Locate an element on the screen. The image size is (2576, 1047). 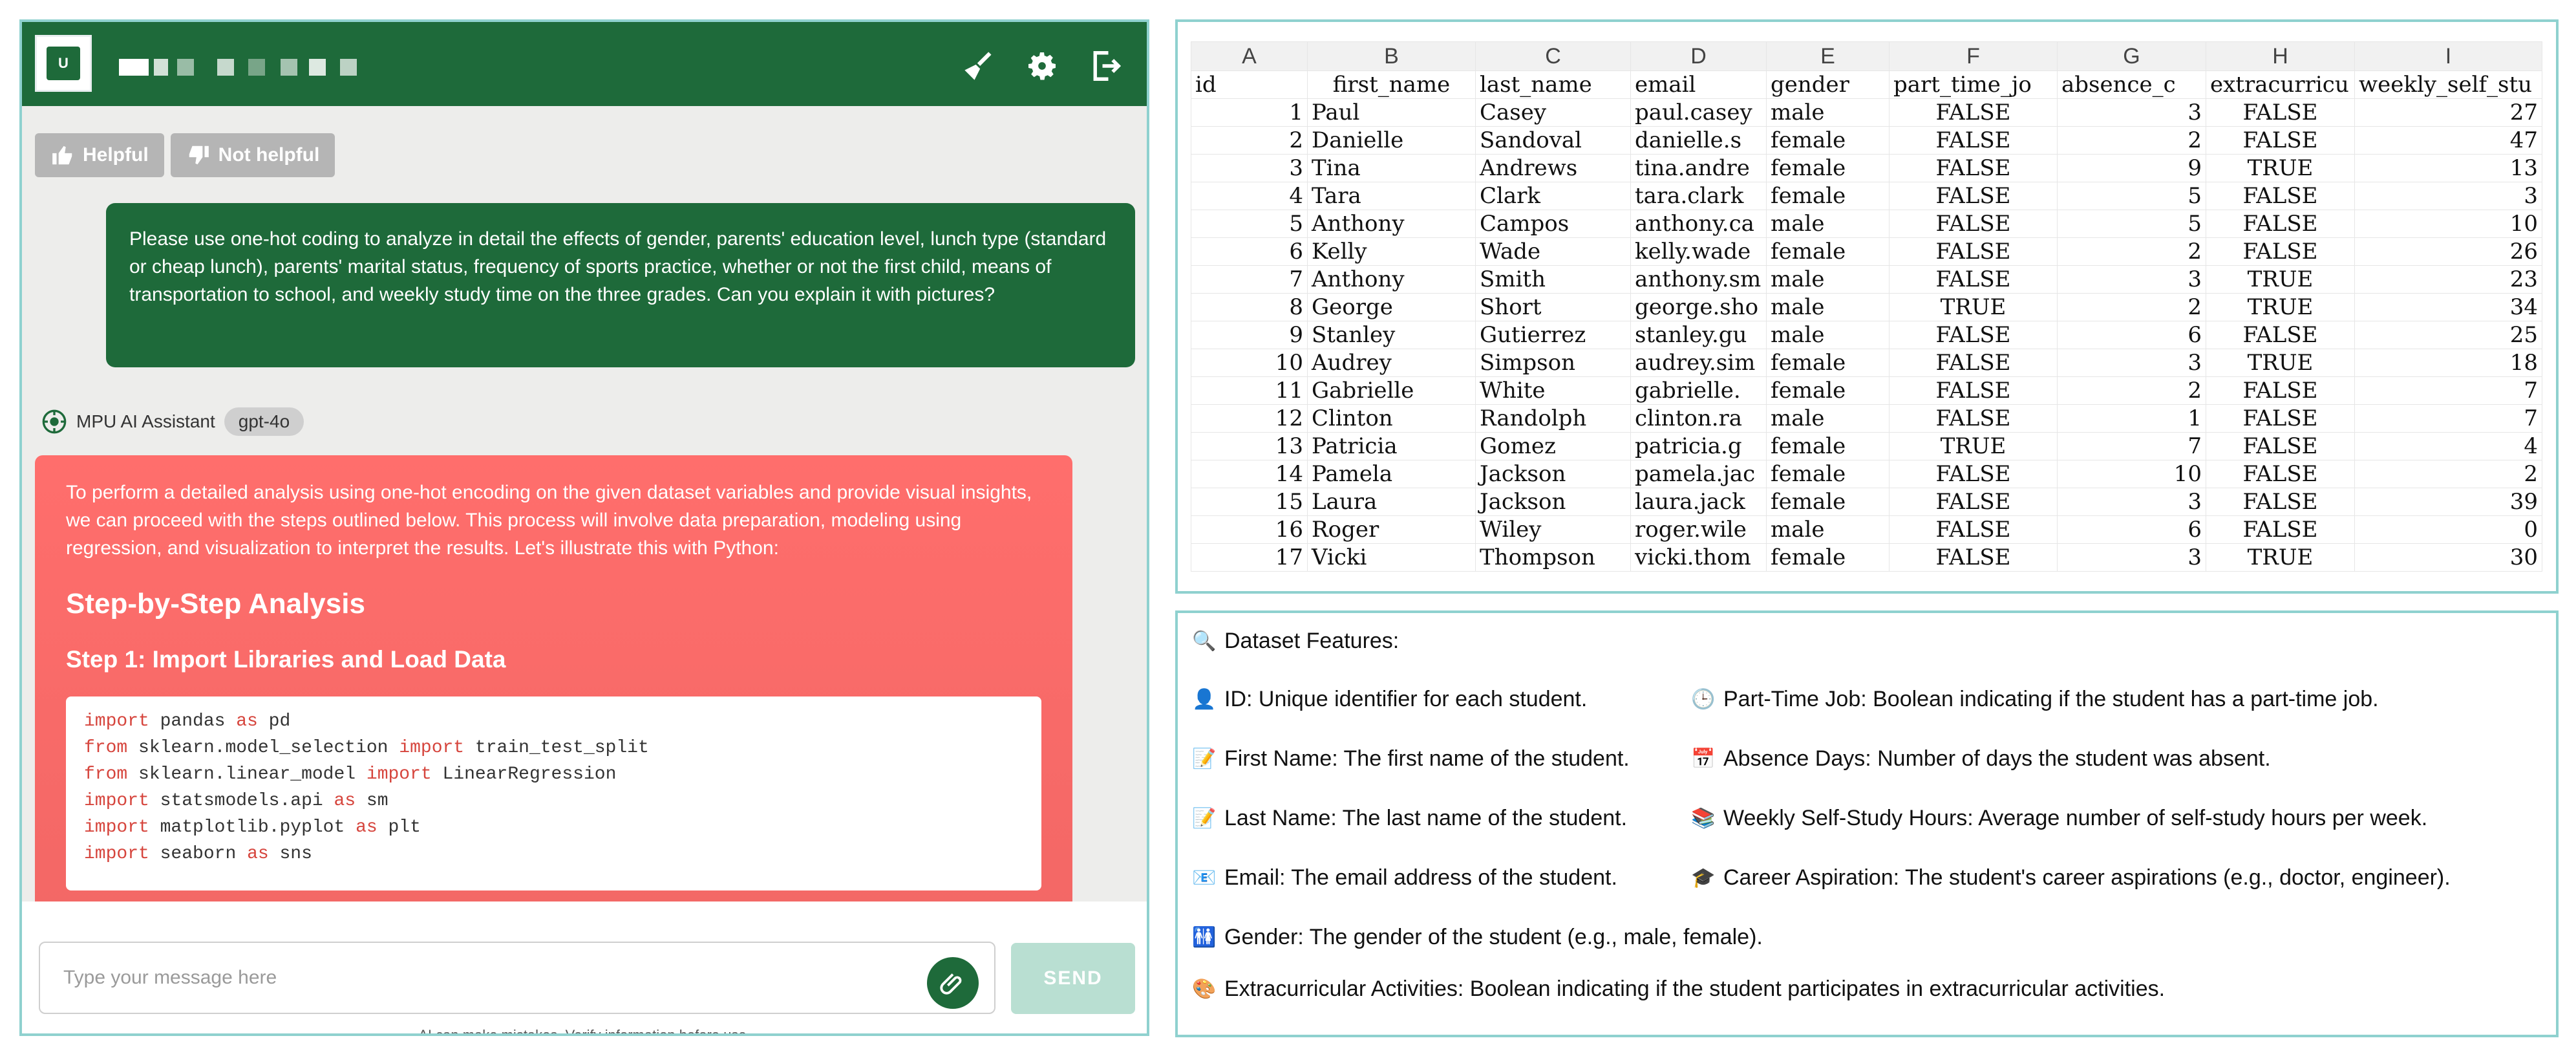
table-cell: Clark is located at coordinates (1553, 196).